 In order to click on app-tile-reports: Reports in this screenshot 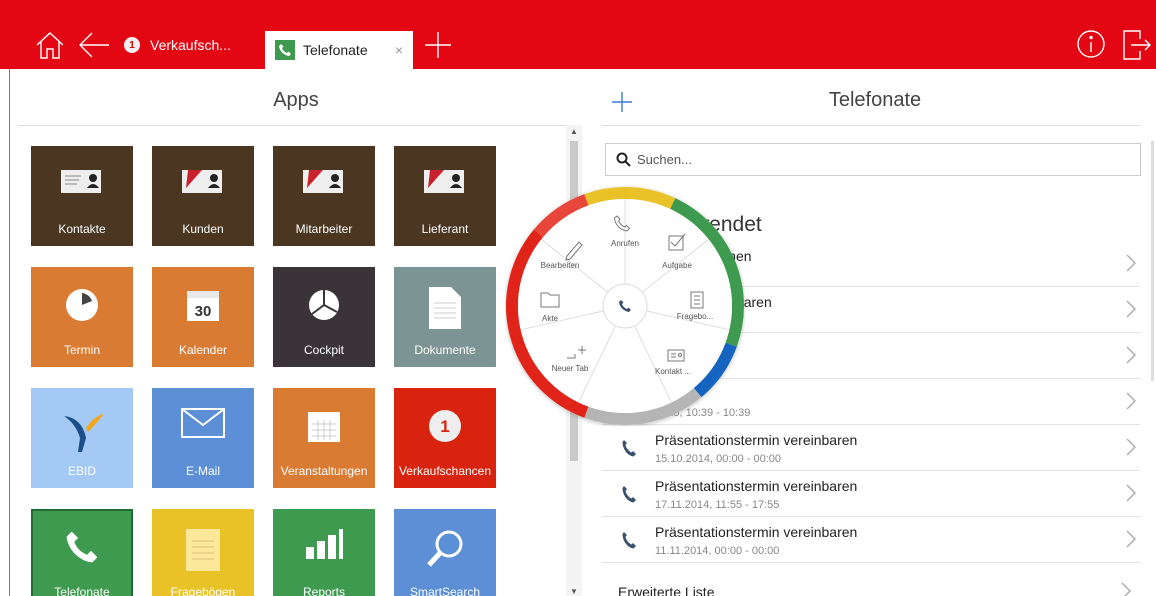, I will do `click(324, 552)`.